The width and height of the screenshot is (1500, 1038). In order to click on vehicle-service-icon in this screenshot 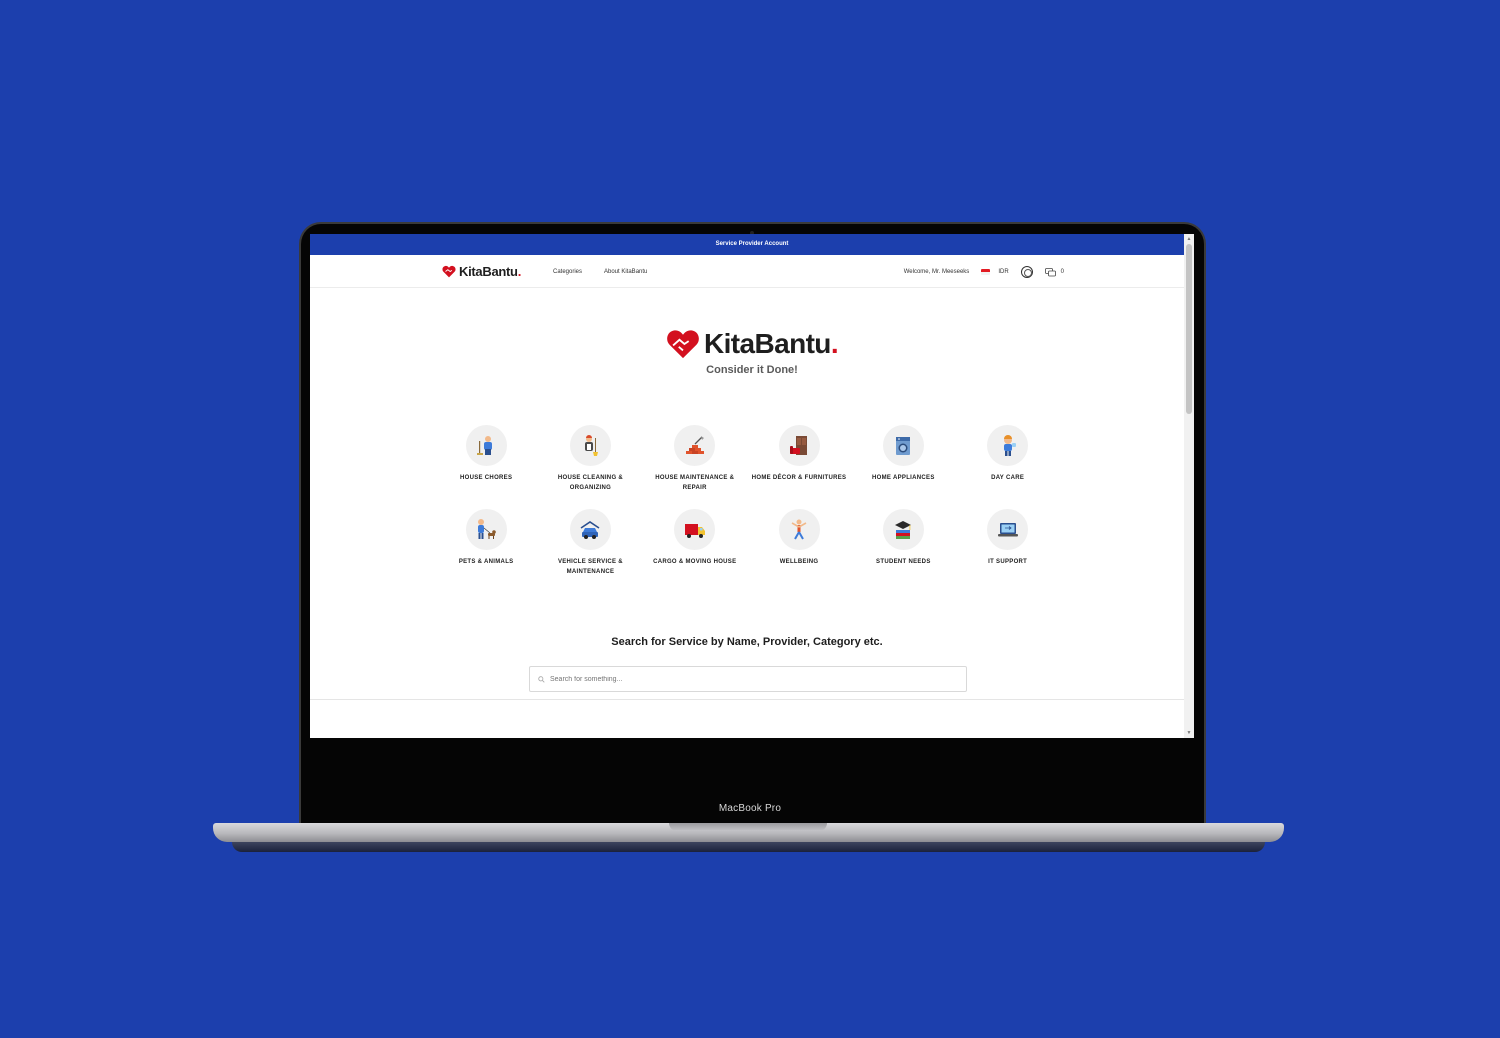, I will do `click(590, 529)`.